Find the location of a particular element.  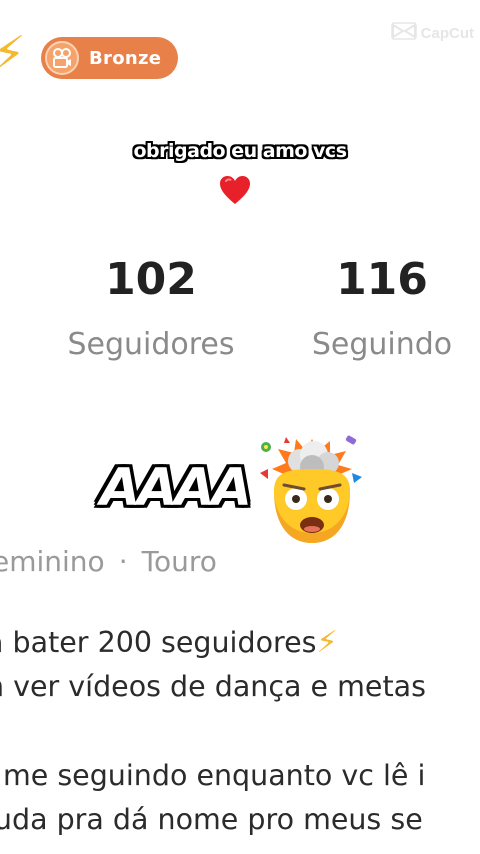

bronze-badge: Bronze is located at coordinates (109, 58).